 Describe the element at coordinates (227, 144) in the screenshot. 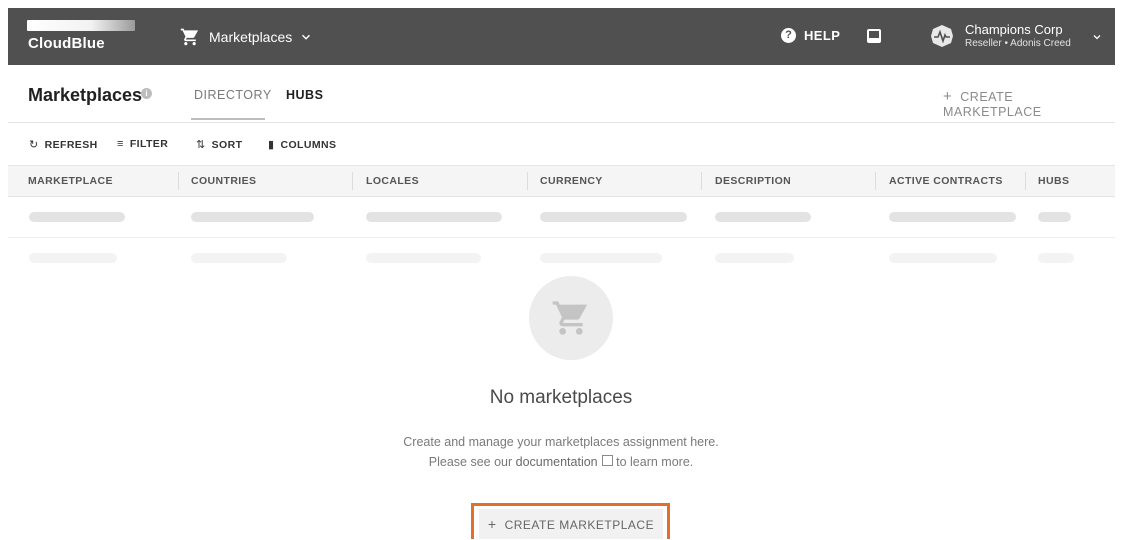

I see `sort-label: SORT` at that location.